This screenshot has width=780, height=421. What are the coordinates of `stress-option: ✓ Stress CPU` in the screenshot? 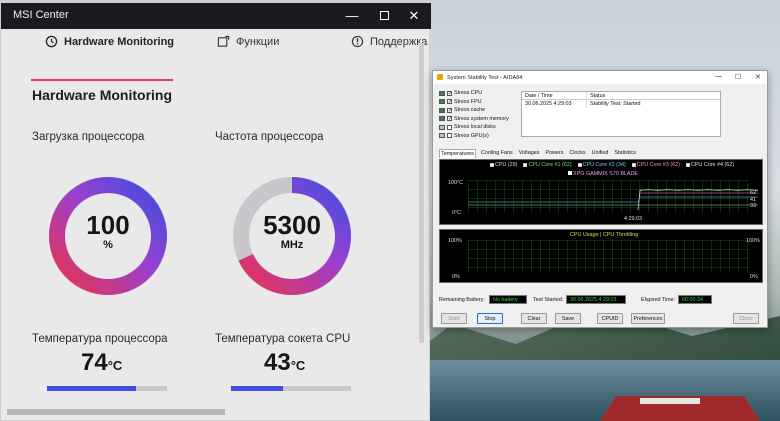 It's located at (479, 93).